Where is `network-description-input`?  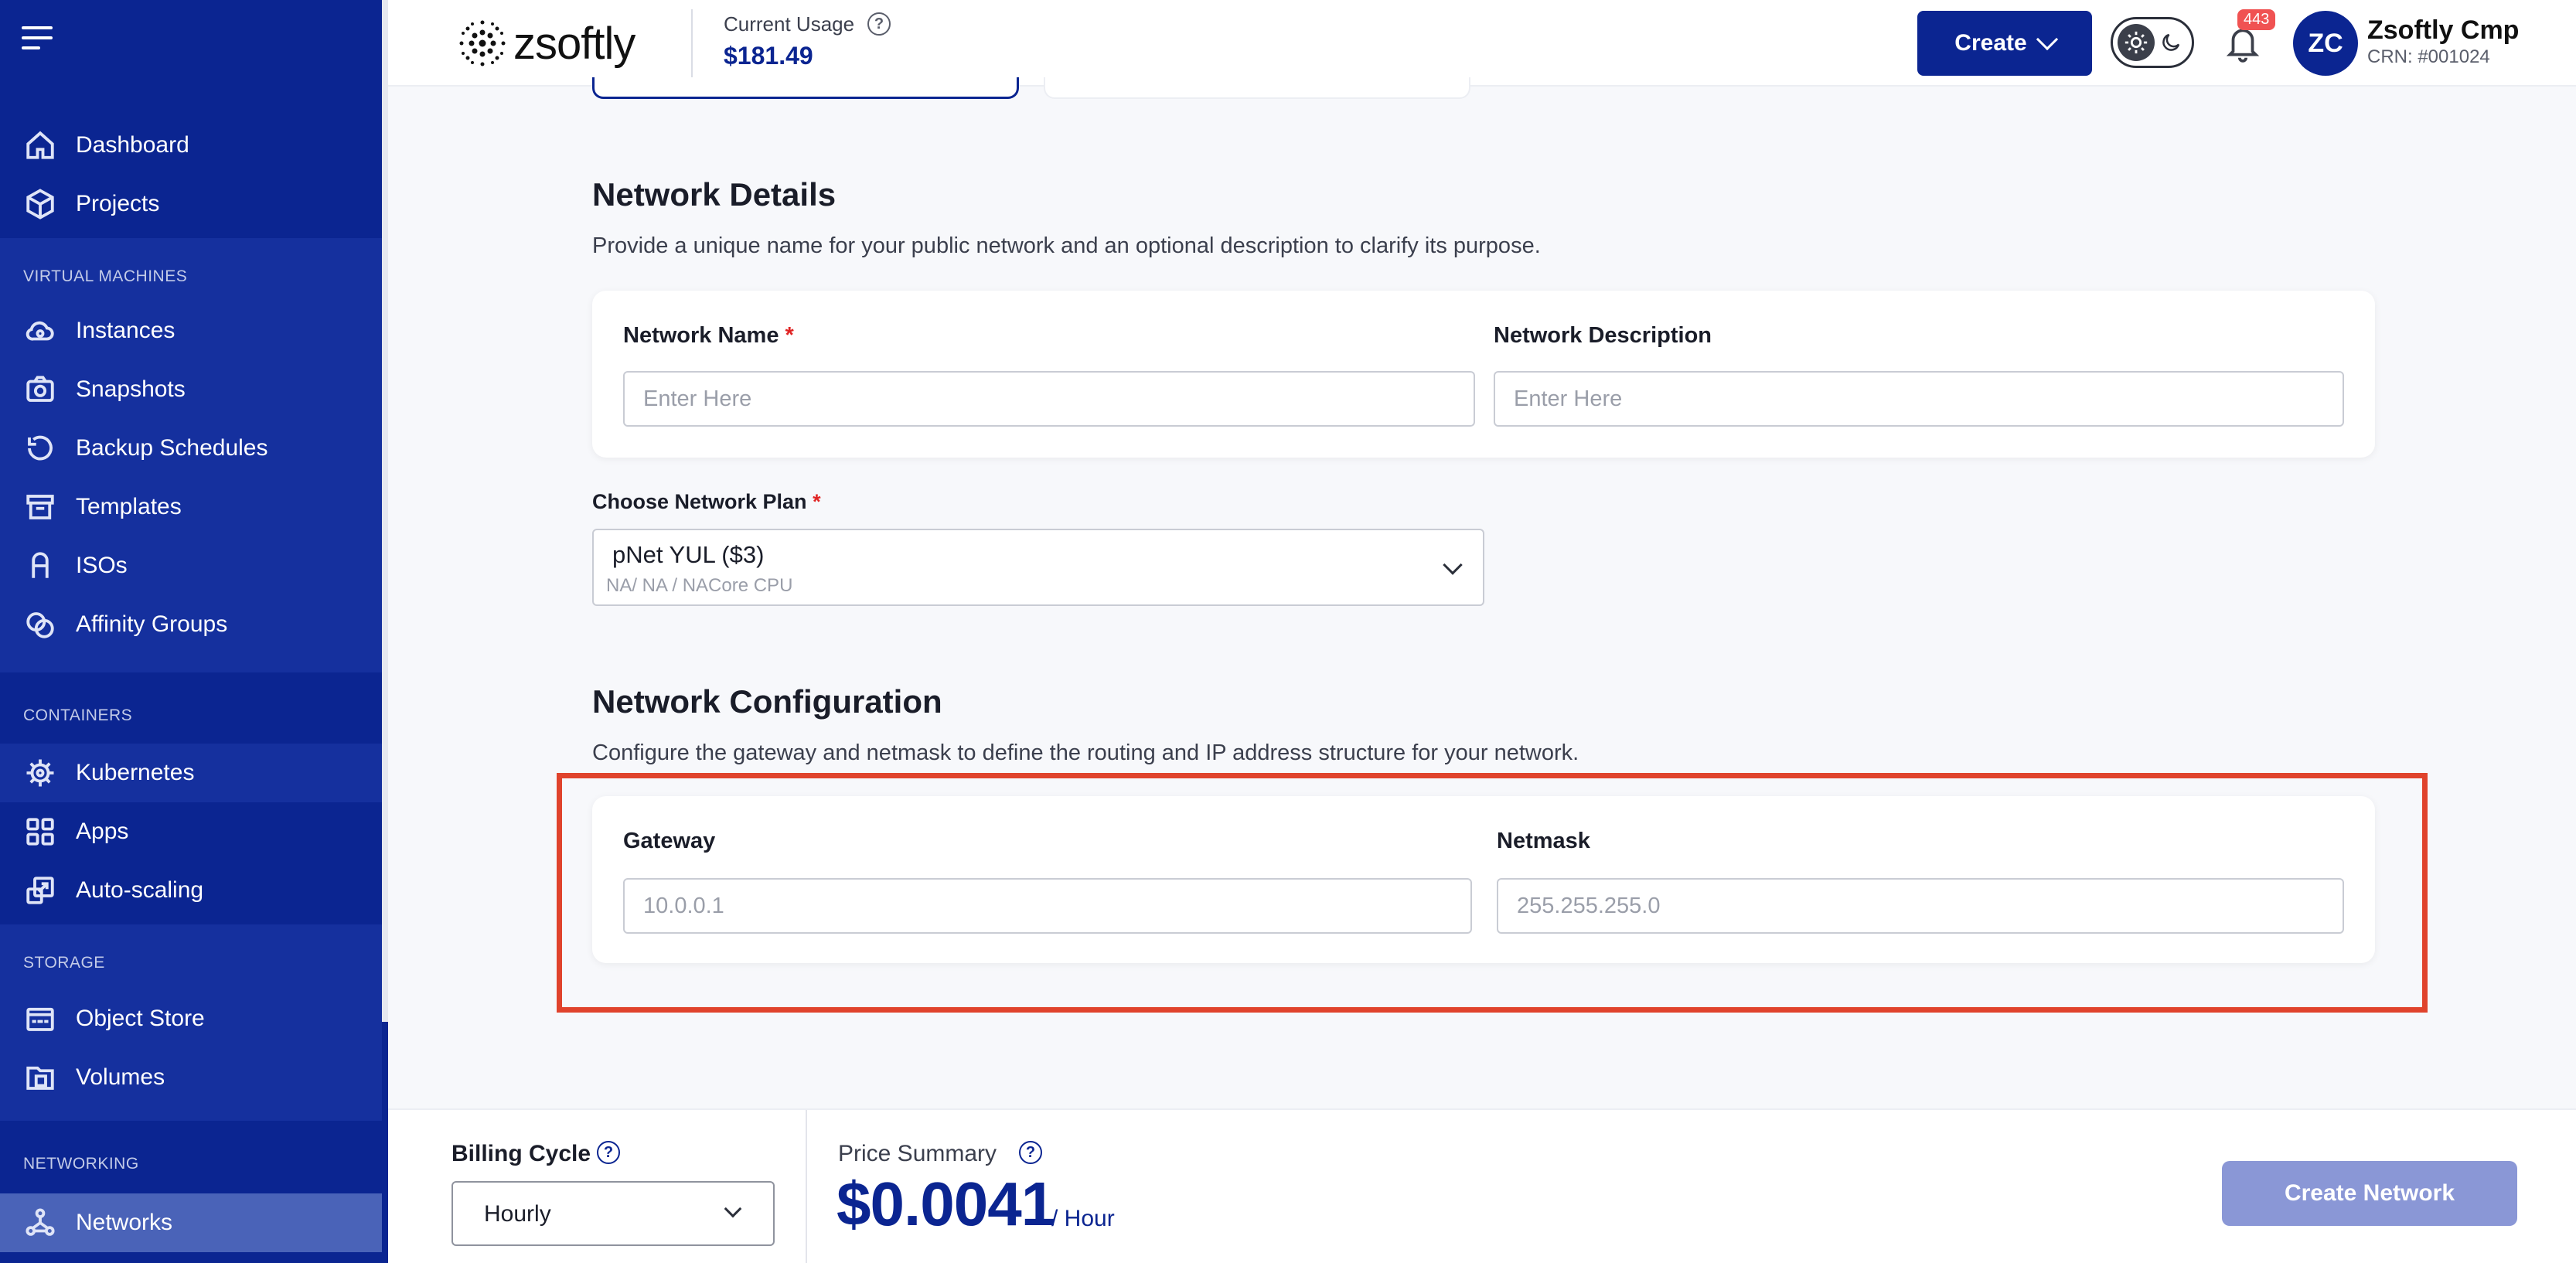 network-description-input is located at coordinates (1919, 399).